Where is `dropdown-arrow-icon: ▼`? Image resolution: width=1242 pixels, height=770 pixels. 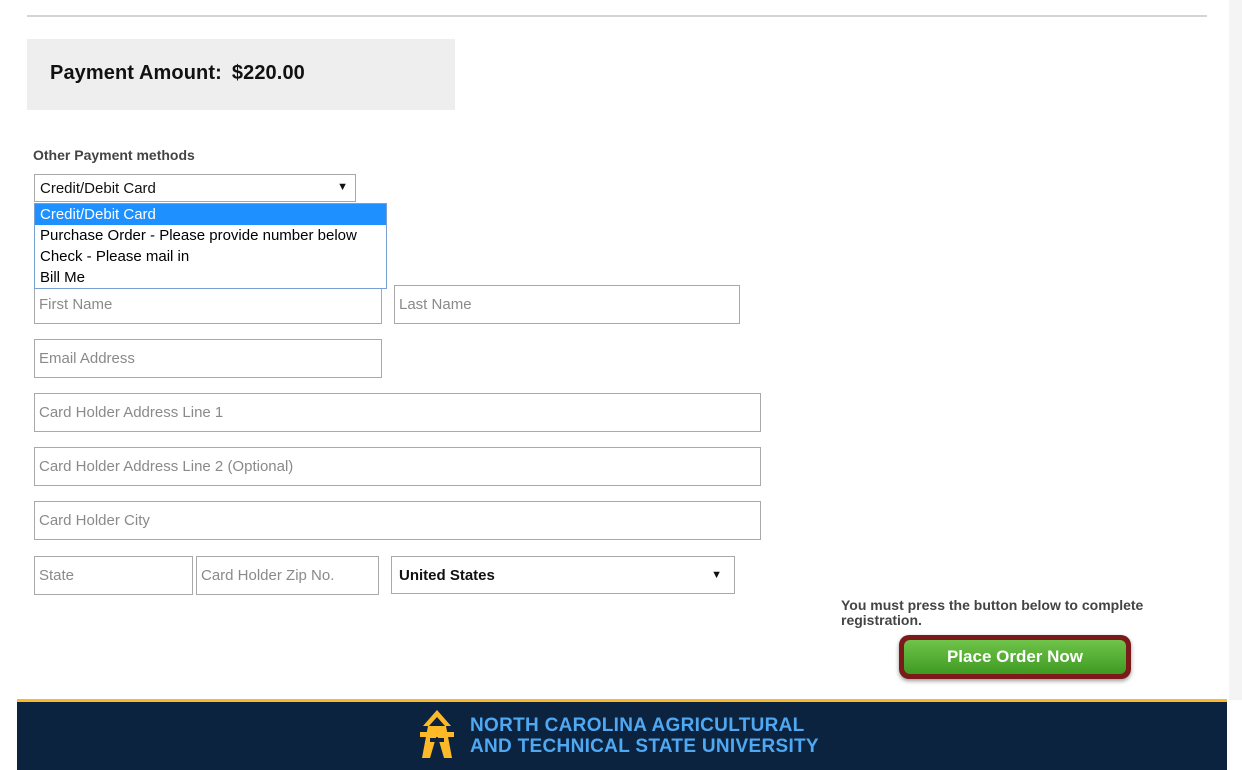
dropdown-arrow-icon: ▼ is located at coordinates (342, 187).